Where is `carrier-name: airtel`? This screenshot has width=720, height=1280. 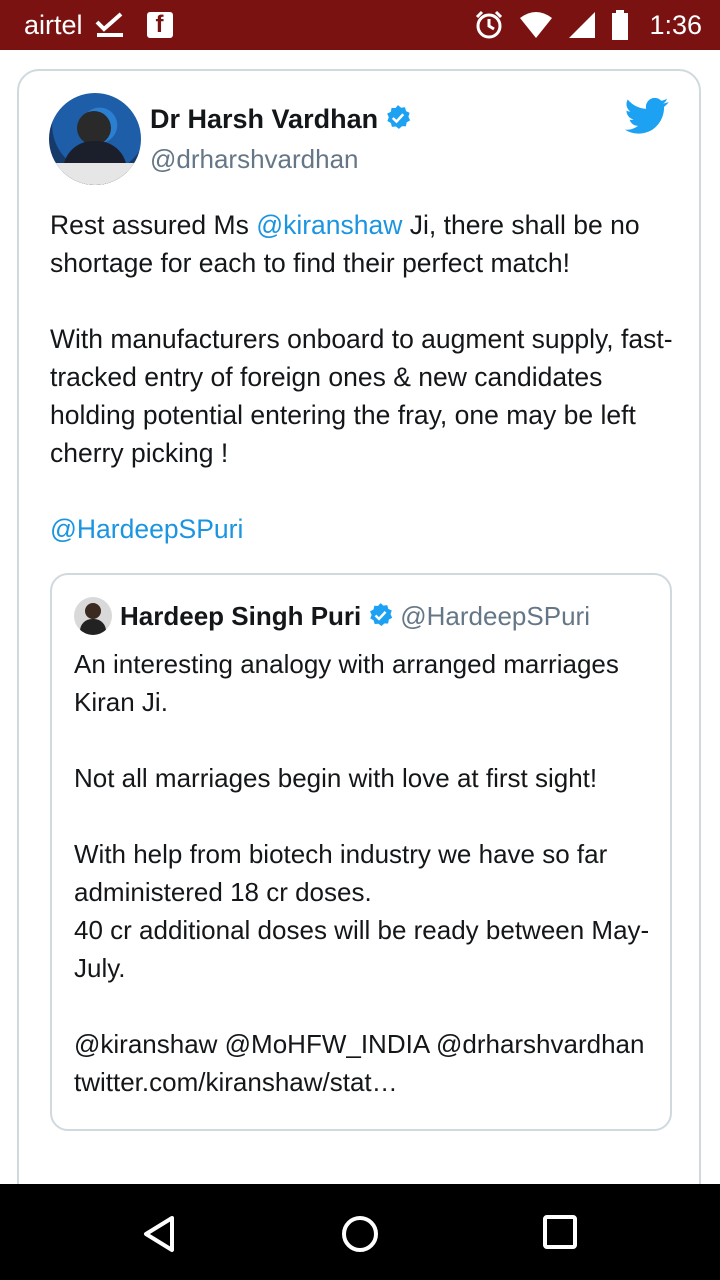
carrier-name: airtel is located at coordinates (53, 24).